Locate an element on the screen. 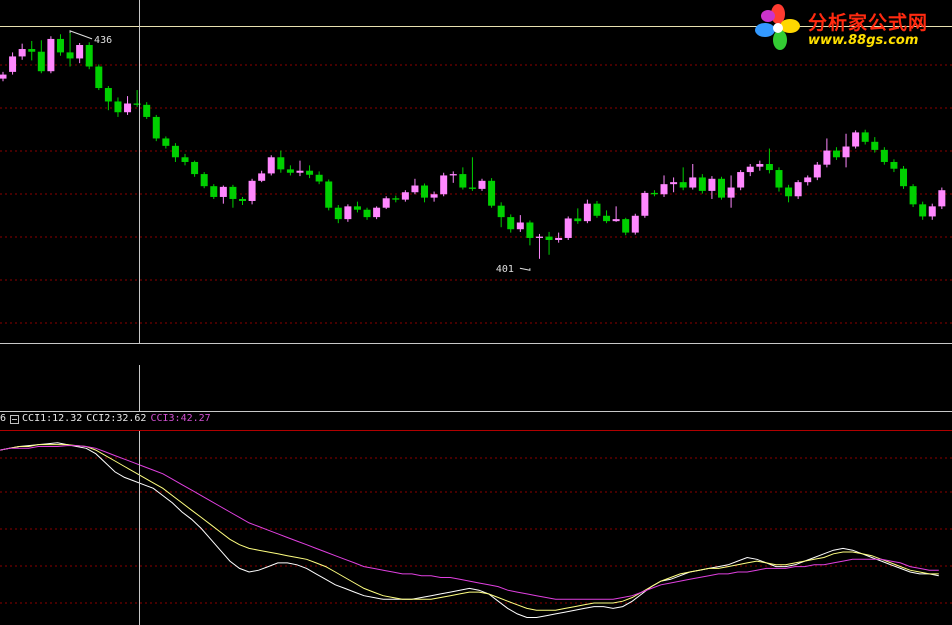  collapse-icon is located at coordinates (15, 419).